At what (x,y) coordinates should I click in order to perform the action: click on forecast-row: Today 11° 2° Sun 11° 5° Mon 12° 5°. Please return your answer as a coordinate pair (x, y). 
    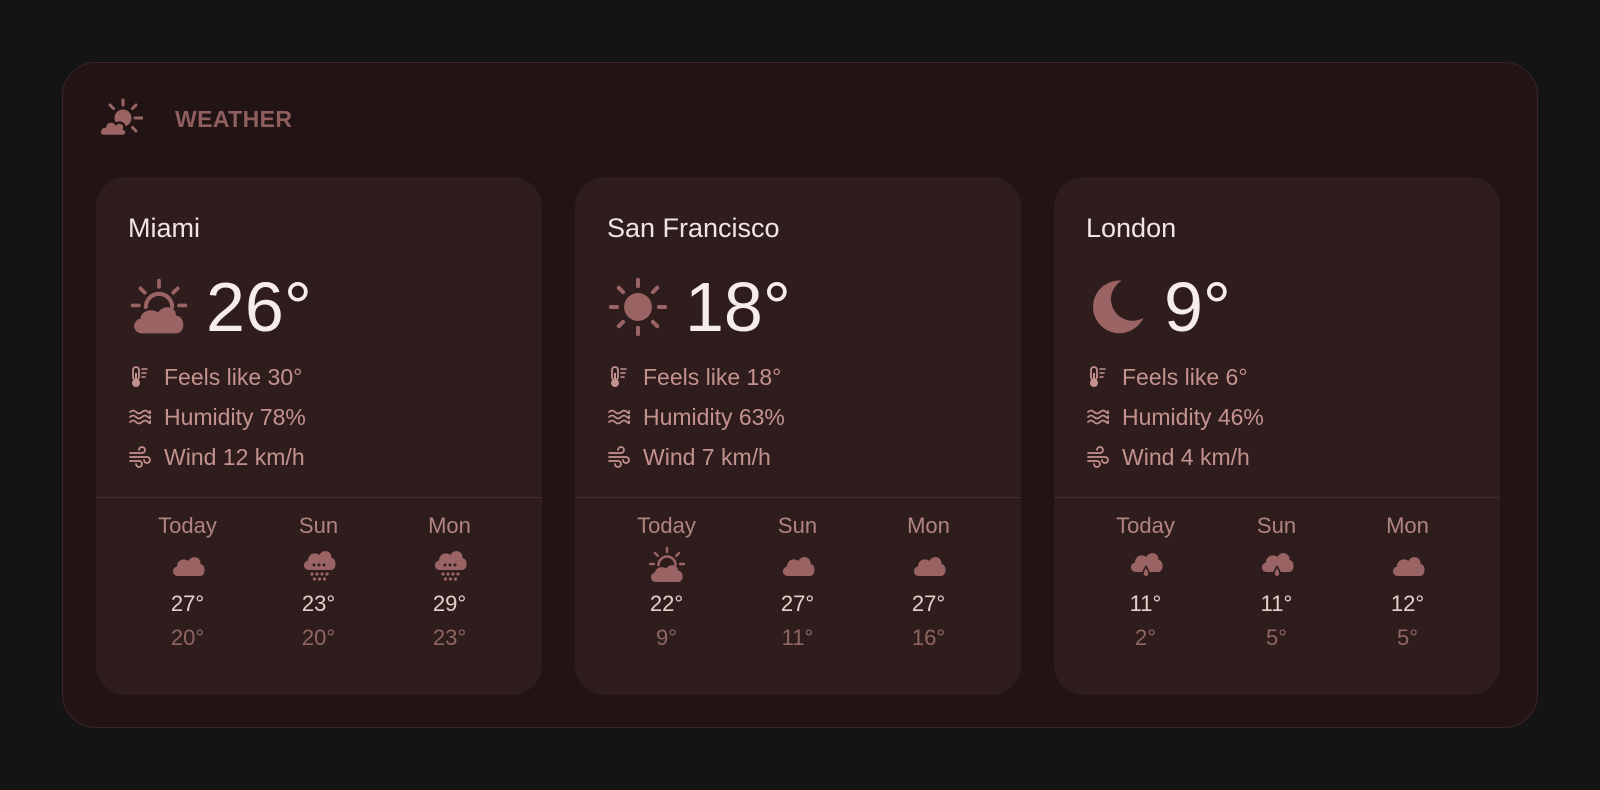
    Looking at the image, I should click on (1276, 581).